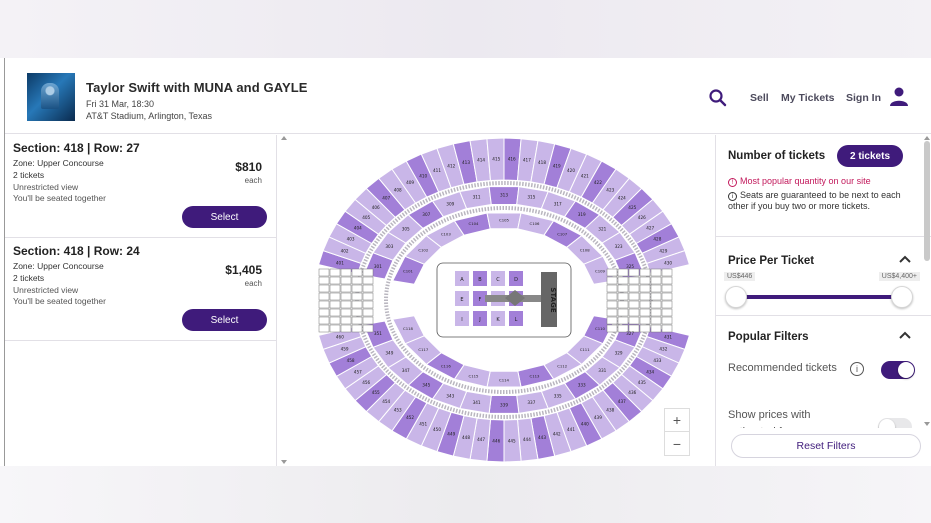 Image resolution: width=931 pixels, height=523 pixels. Describe the element at coordinates (718, 98) in the screenshot. I see `search-icon` at that location.